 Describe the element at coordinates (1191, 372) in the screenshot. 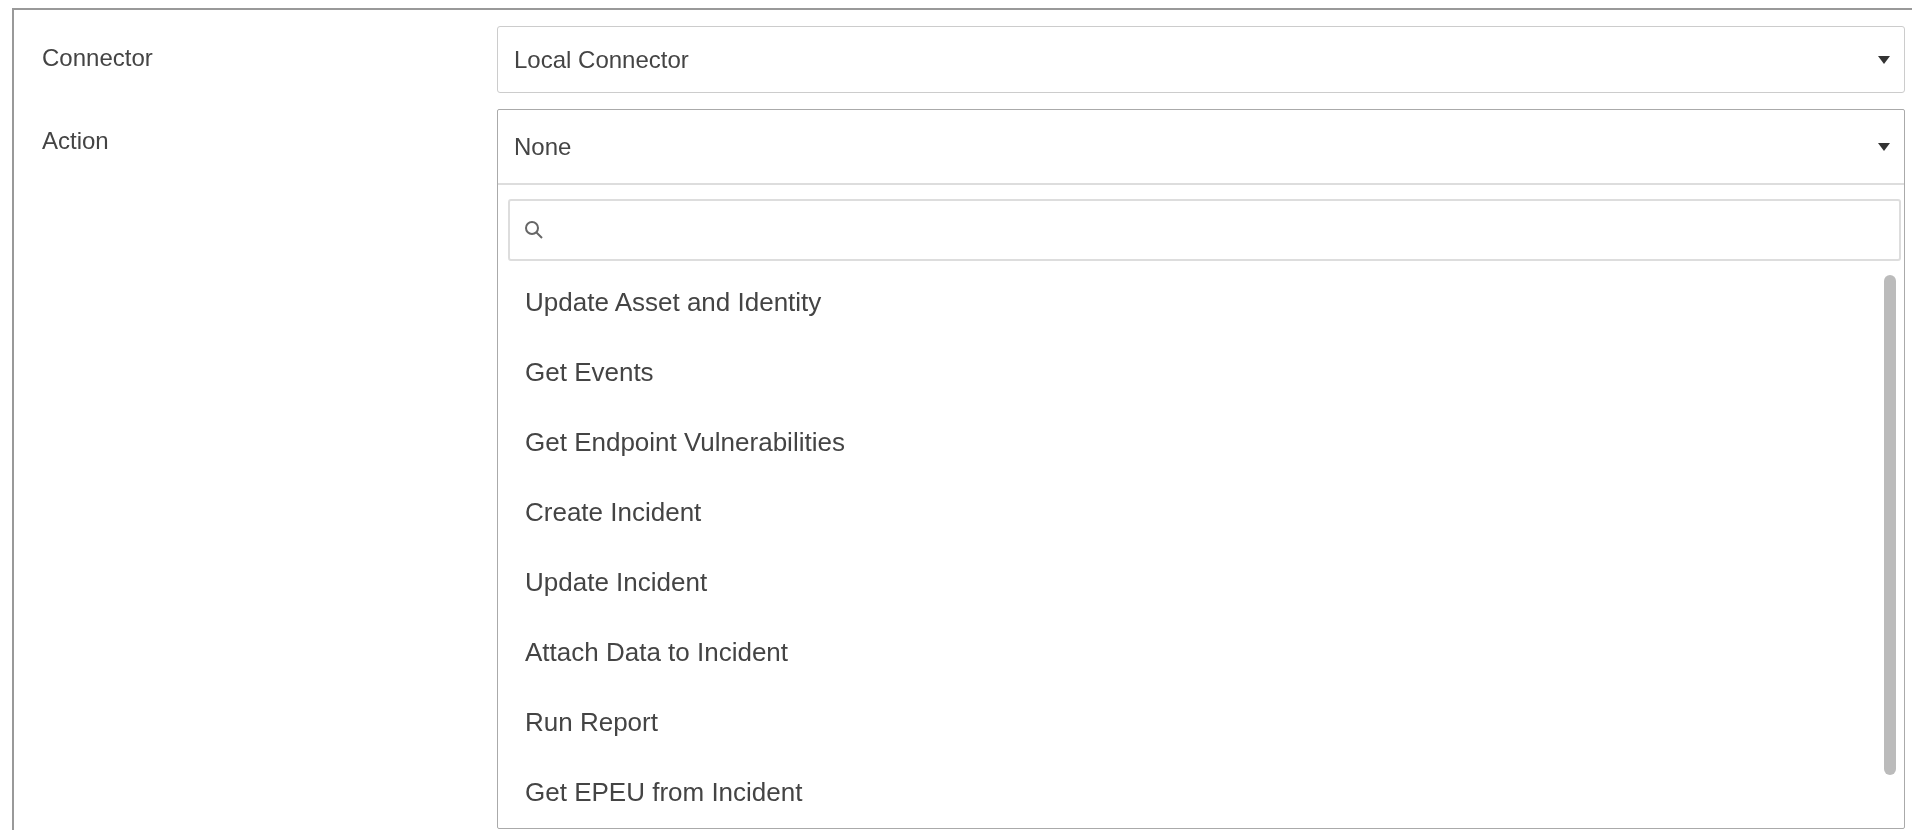

I see `dropdown-option: Get Events` at that location.